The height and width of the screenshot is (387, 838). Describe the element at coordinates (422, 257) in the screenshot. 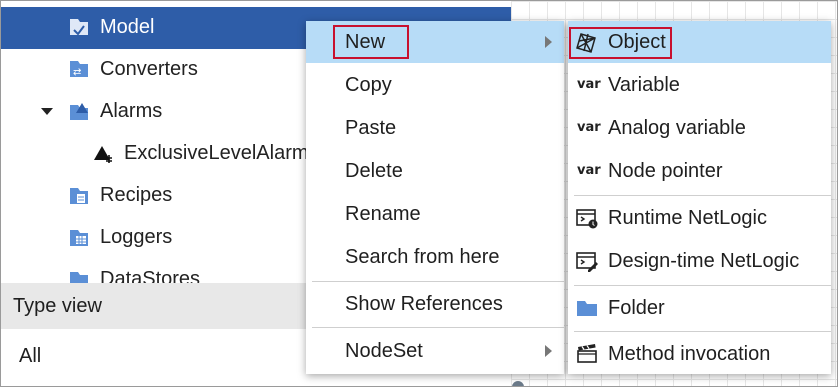

I see `menu-item-label: Search from here` at that location.